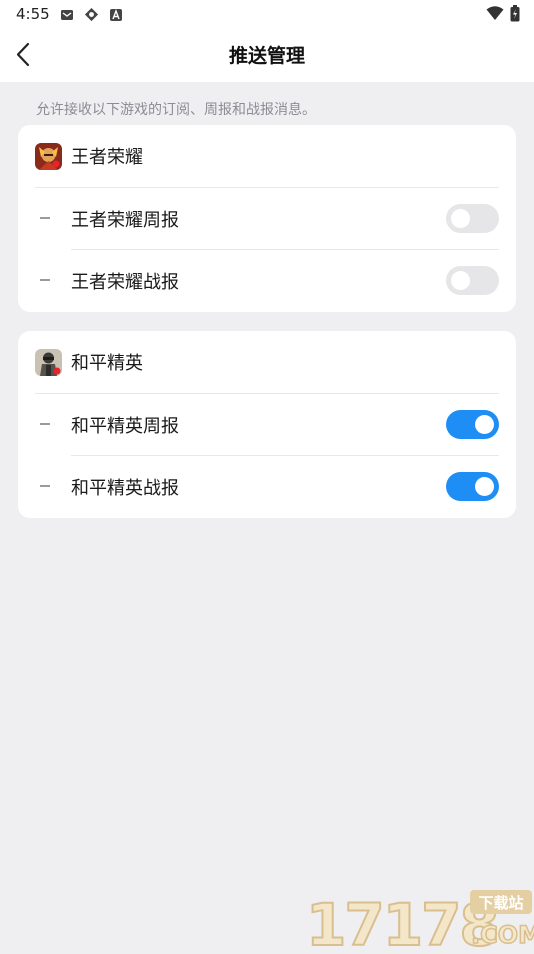  I want to click on list-item: 王者荣耀战报, so click(267, 280).